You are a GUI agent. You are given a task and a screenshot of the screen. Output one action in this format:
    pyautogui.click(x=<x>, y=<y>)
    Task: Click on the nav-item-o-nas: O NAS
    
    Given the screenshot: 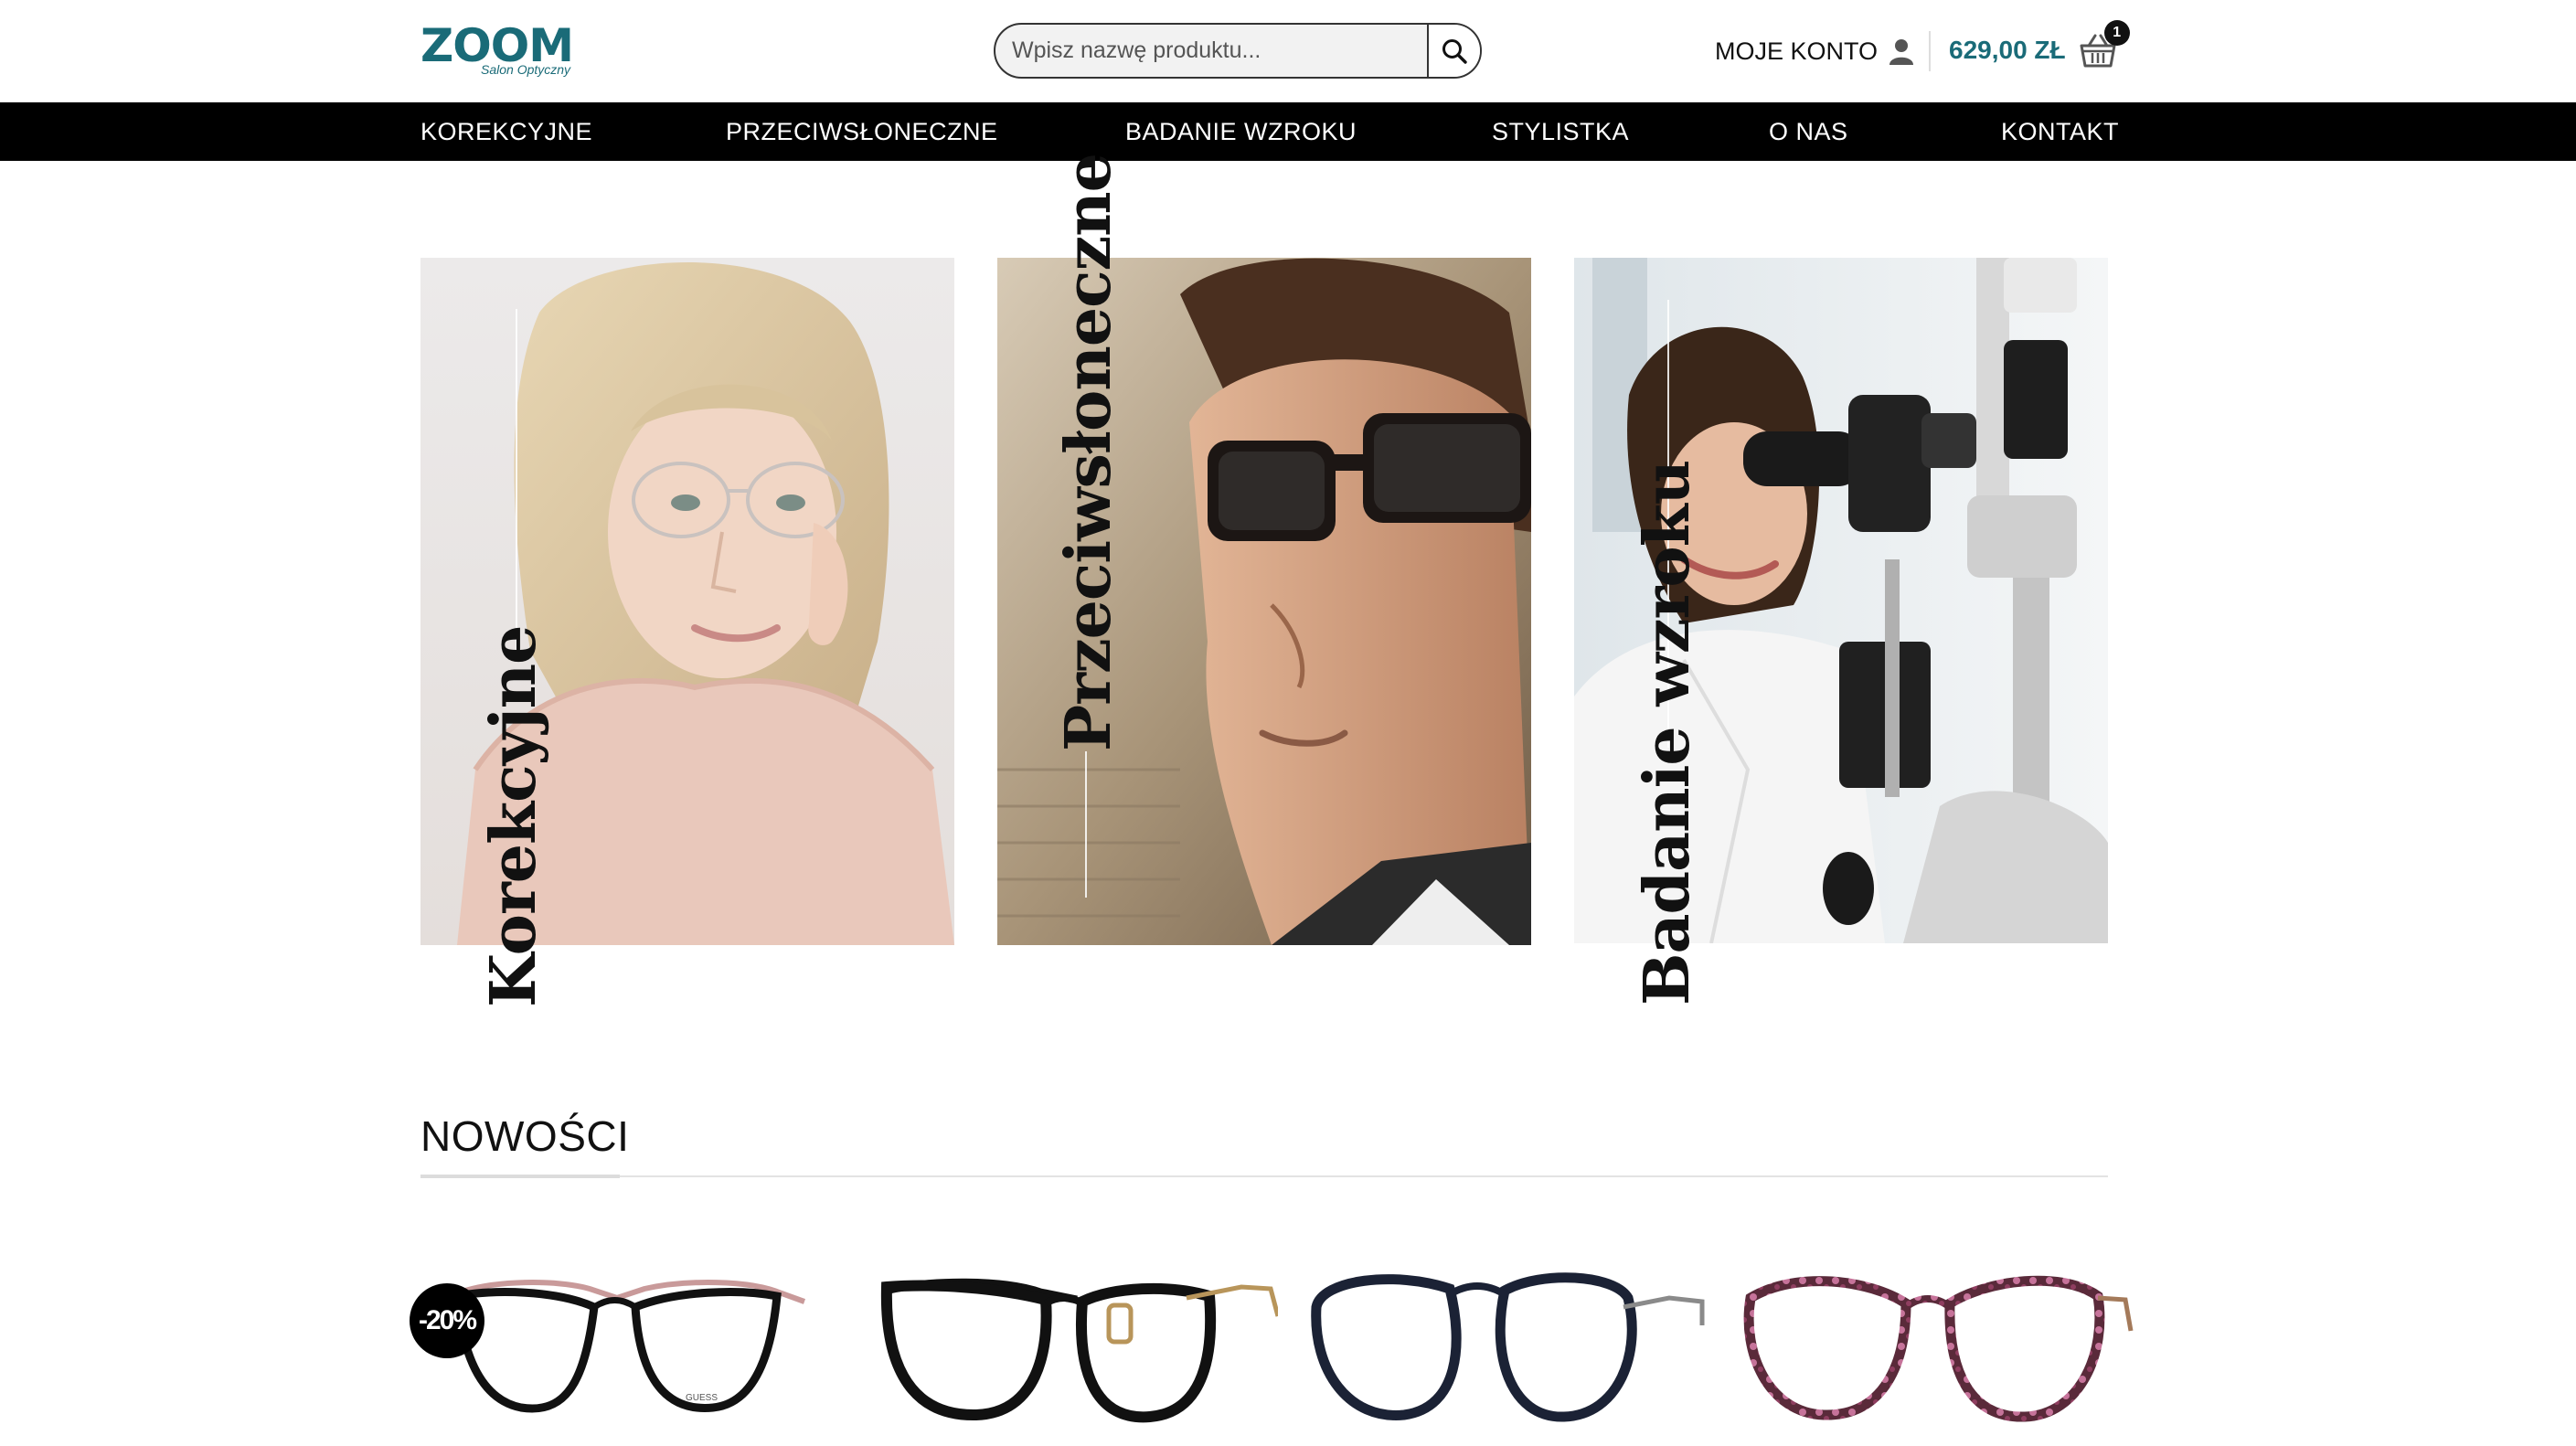 What is the action you would take?
    pyautogui.click(x=1808, y=131)
    